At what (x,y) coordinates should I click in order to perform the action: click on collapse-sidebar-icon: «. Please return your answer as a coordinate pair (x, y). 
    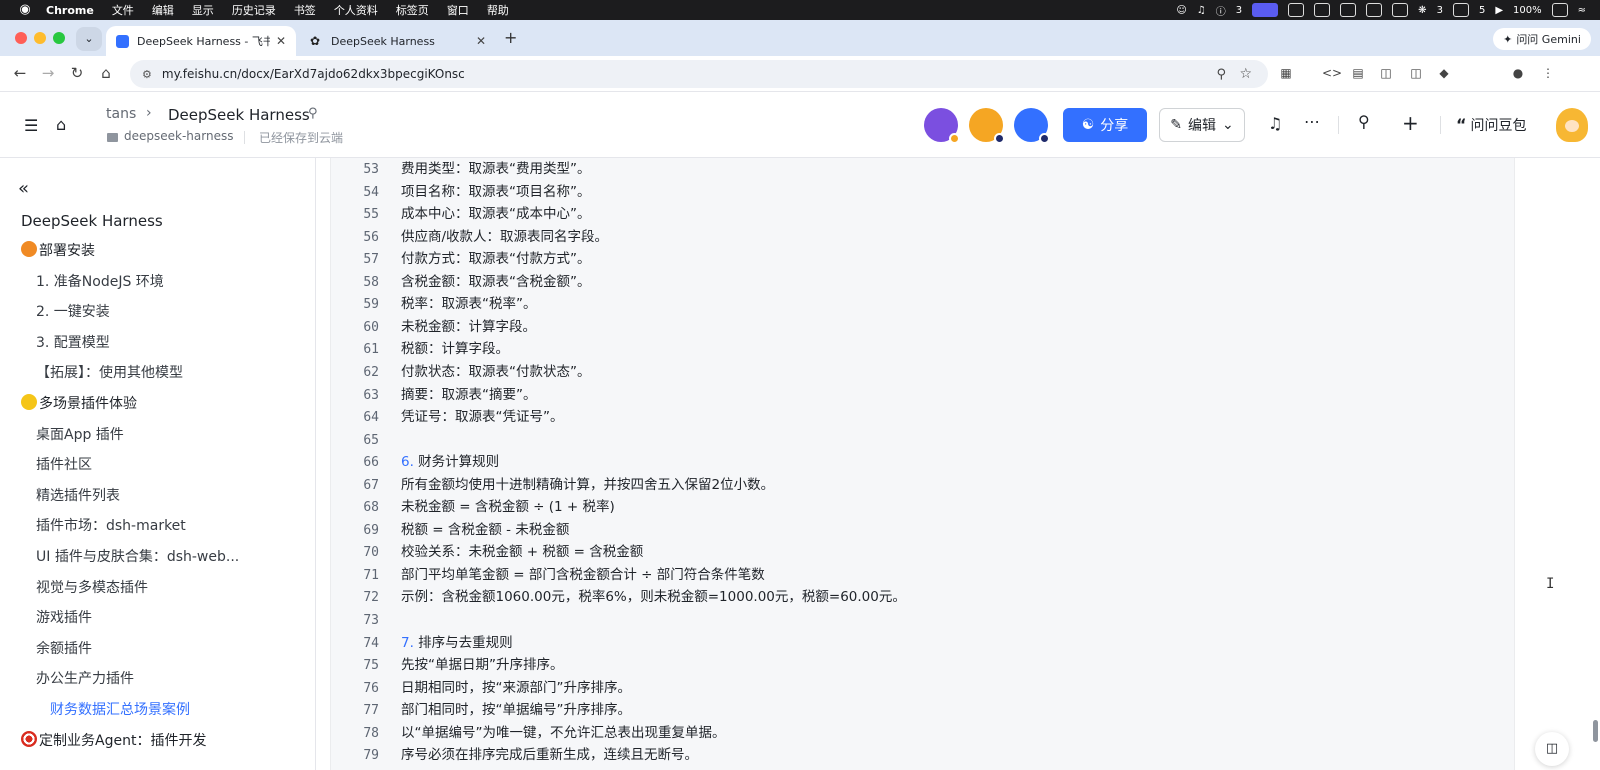
    Looking at the image, I should click on (23, 188).